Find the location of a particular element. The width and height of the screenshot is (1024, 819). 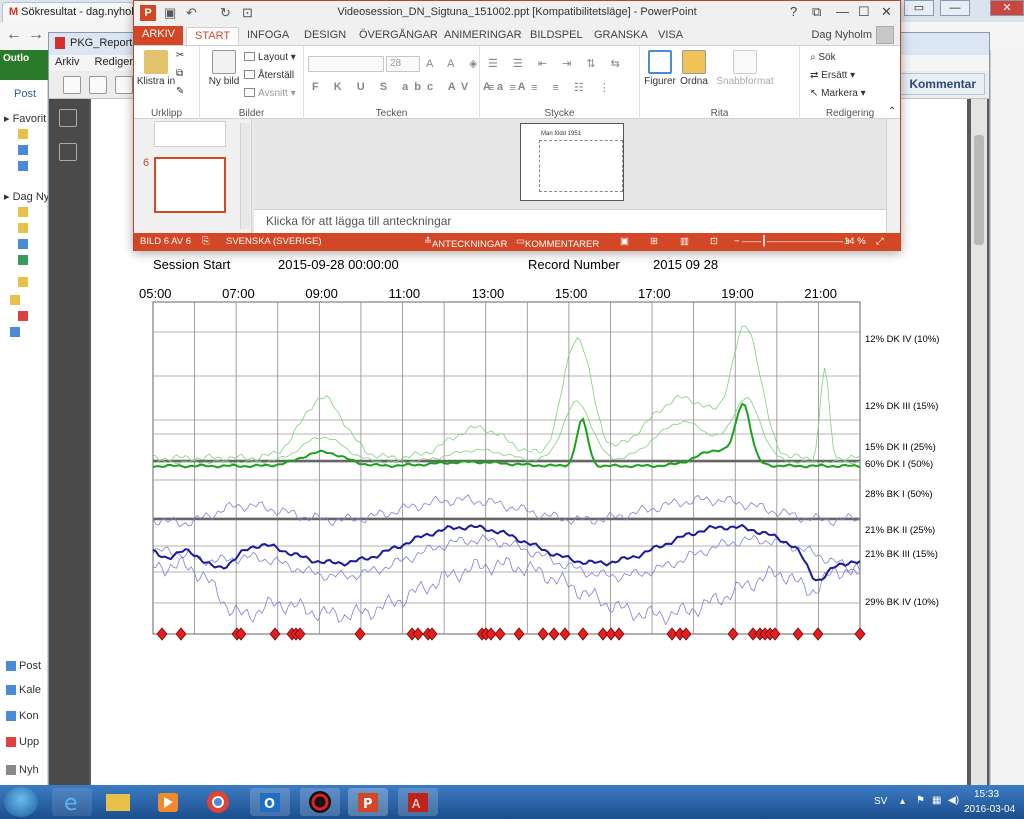

start-button is located at coordinates (21, 802).